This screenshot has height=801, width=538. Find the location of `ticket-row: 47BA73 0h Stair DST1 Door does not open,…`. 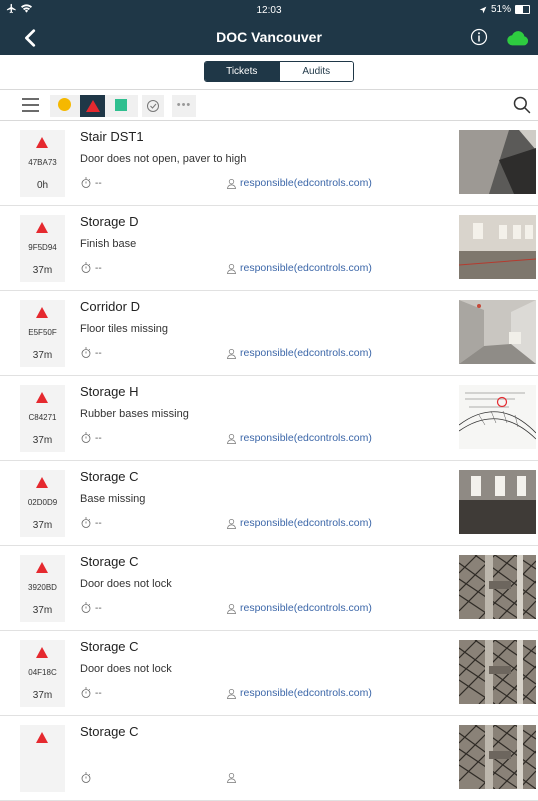

ticket-row: 47BA73 0h Stair DST1 Door does not open,… is located at coordinates (269, 163).